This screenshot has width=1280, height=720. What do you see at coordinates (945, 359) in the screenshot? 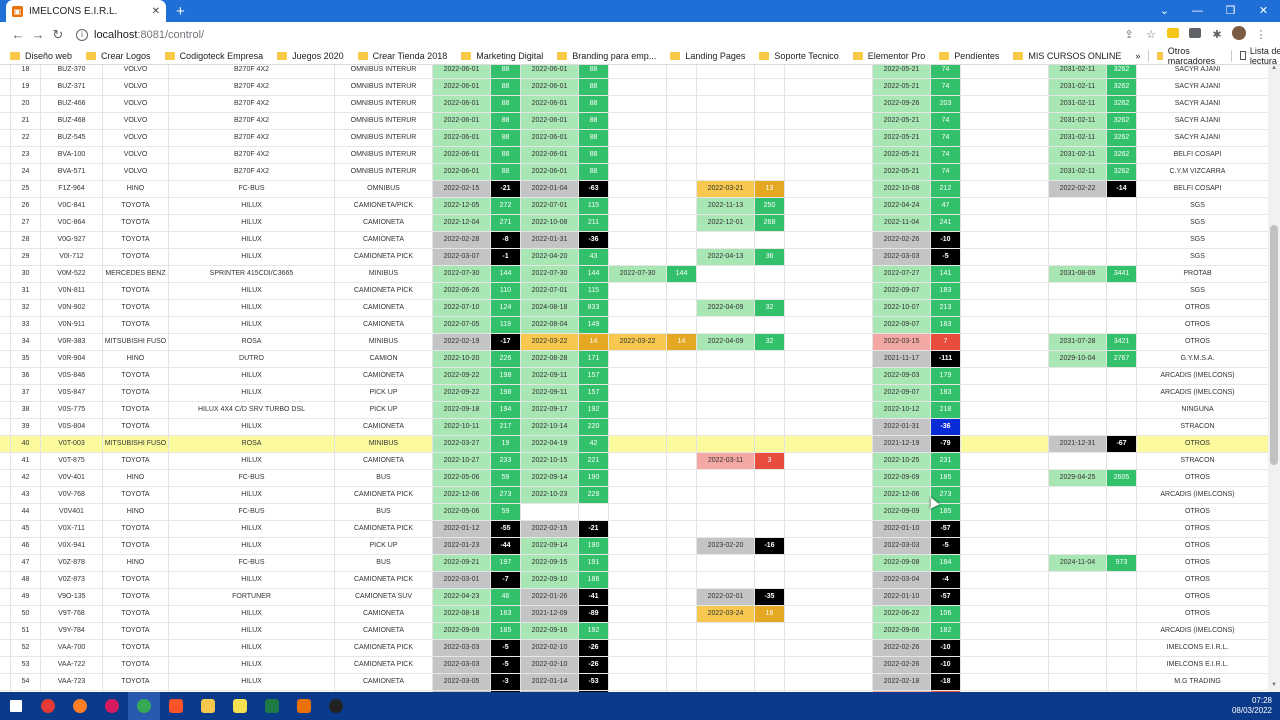
I see `cell-days-5: -111` at bounding box center [945, 359].